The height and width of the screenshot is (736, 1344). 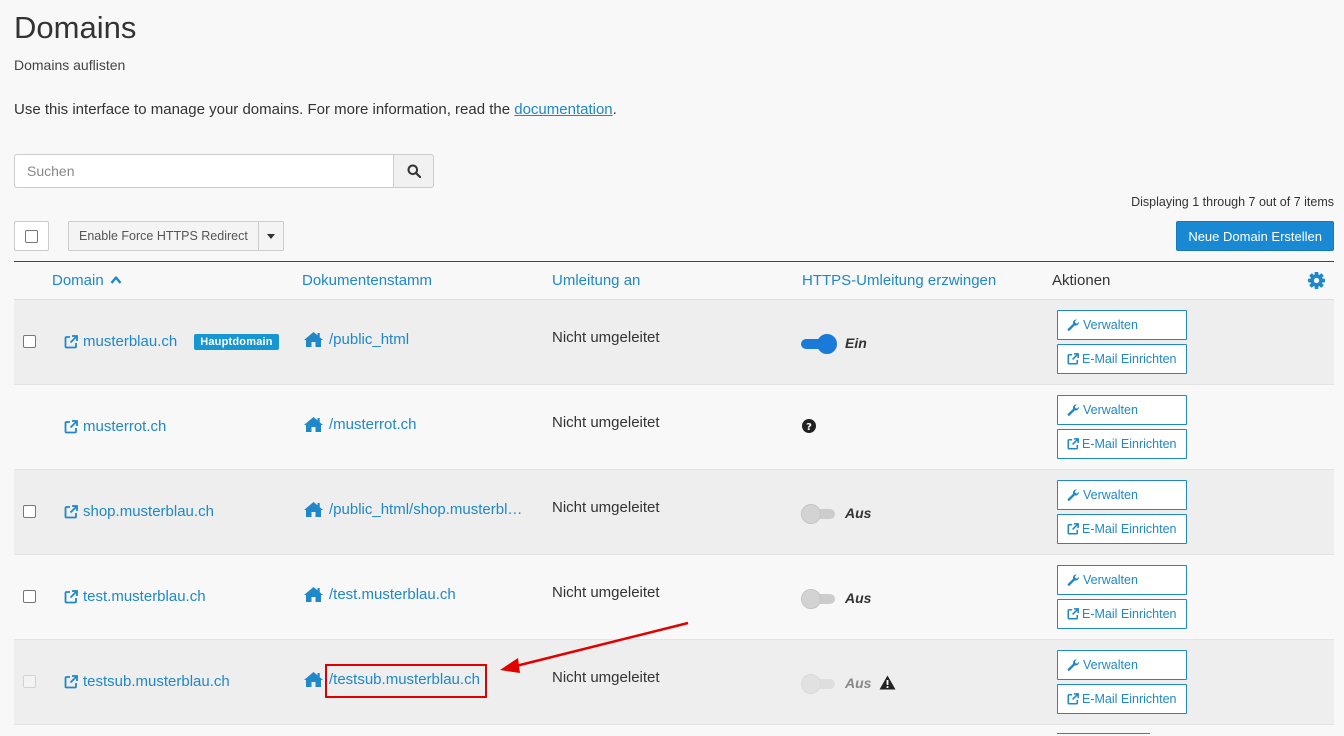 I want to click on https-redirect-cell: Ein, so click(x=834, y=344).